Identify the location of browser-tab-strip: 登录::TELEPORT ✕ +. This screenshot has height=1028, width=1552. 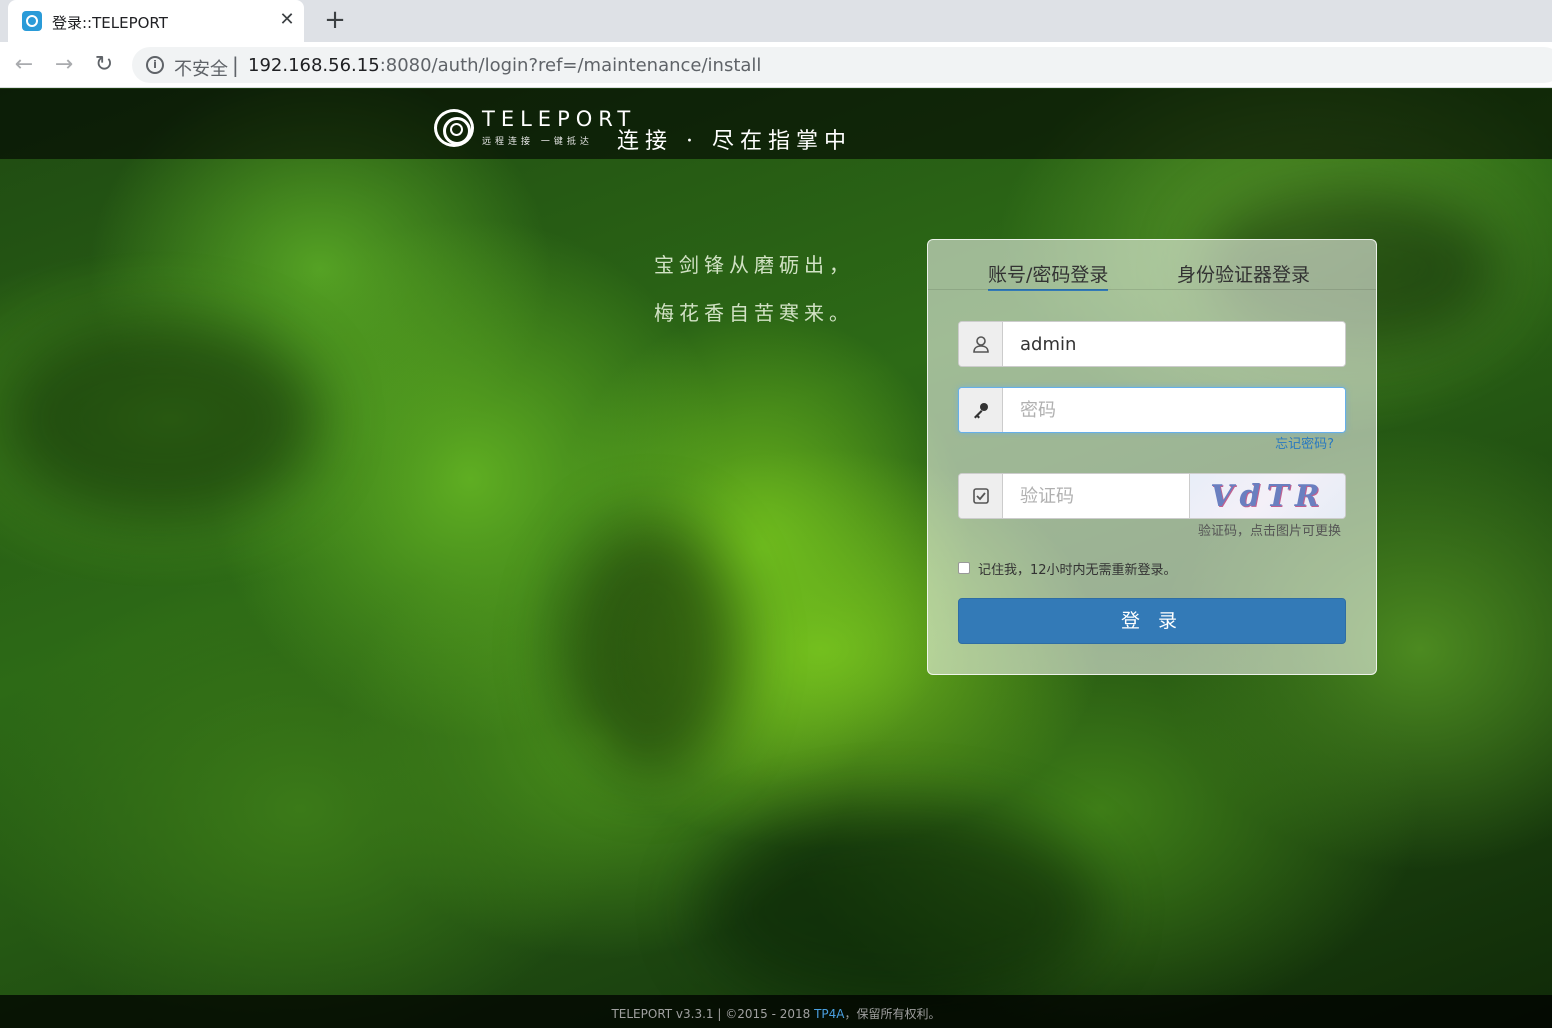
(776, 21).